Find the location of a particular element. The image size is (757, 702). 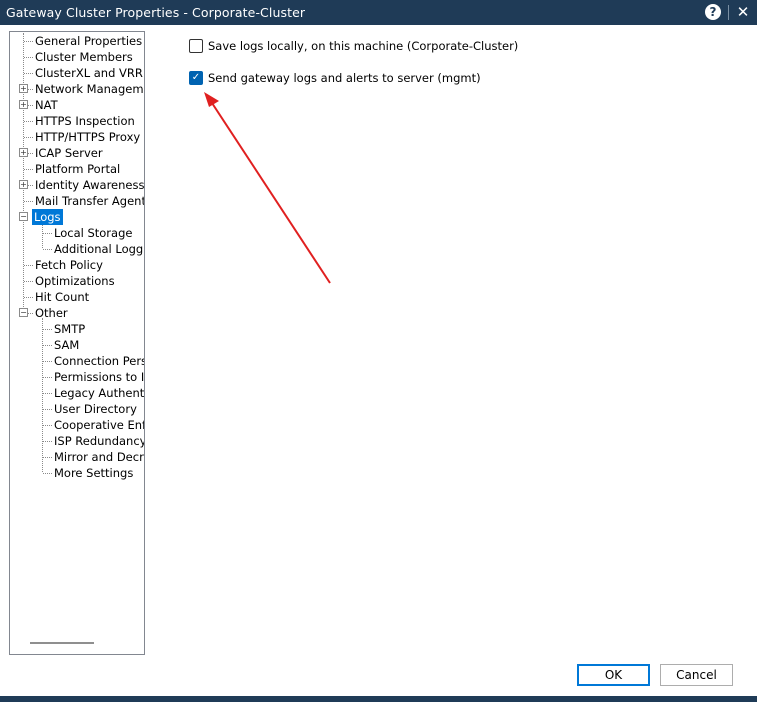

tree-item-sam: SAM is located at coordinates (66, 345).